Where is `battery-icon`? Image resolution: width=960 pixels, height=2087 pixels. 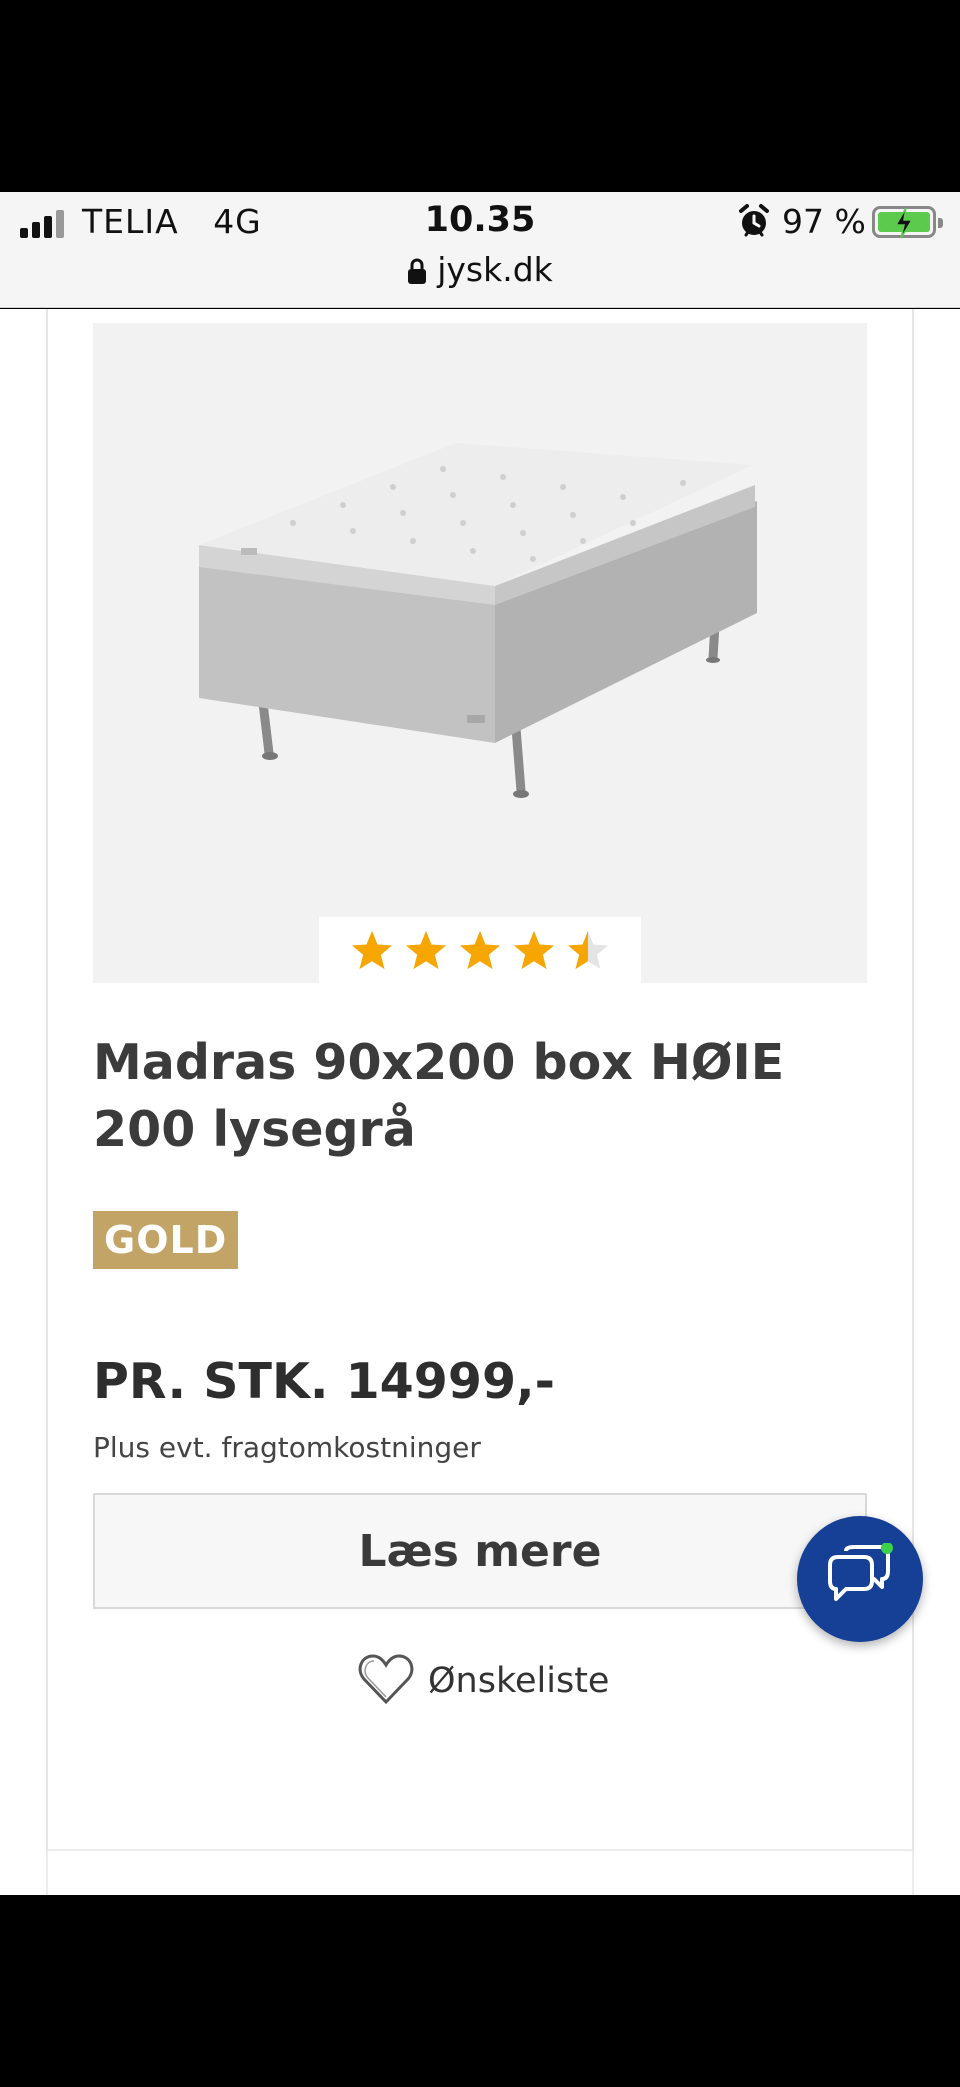
battery-icon is located at coordinates (907, 222).